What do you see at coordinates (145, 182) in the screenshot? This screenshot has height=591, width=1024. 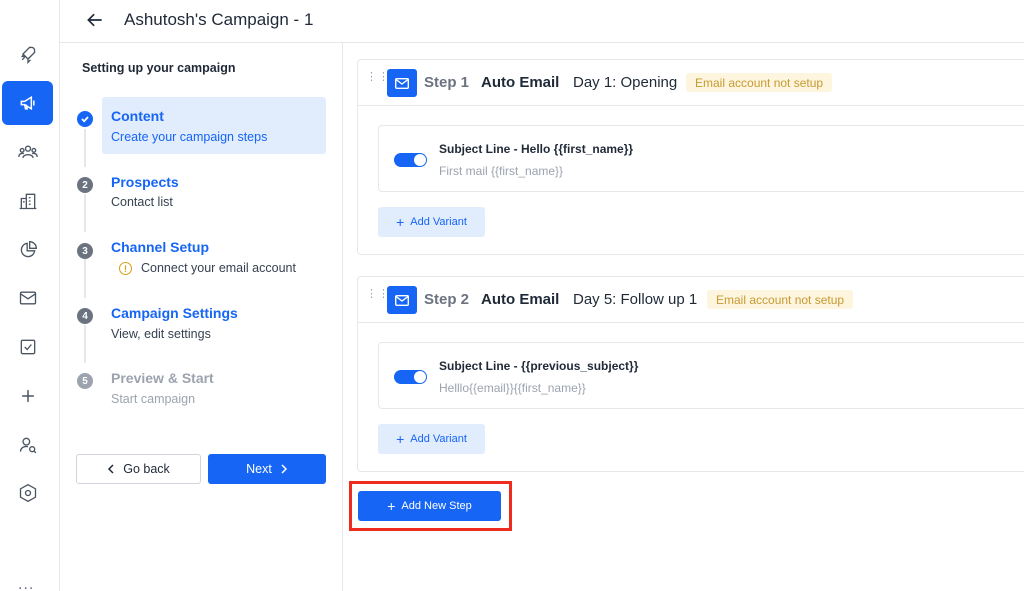 I see `step-label: Prospects` at bounding box center [145, 182].